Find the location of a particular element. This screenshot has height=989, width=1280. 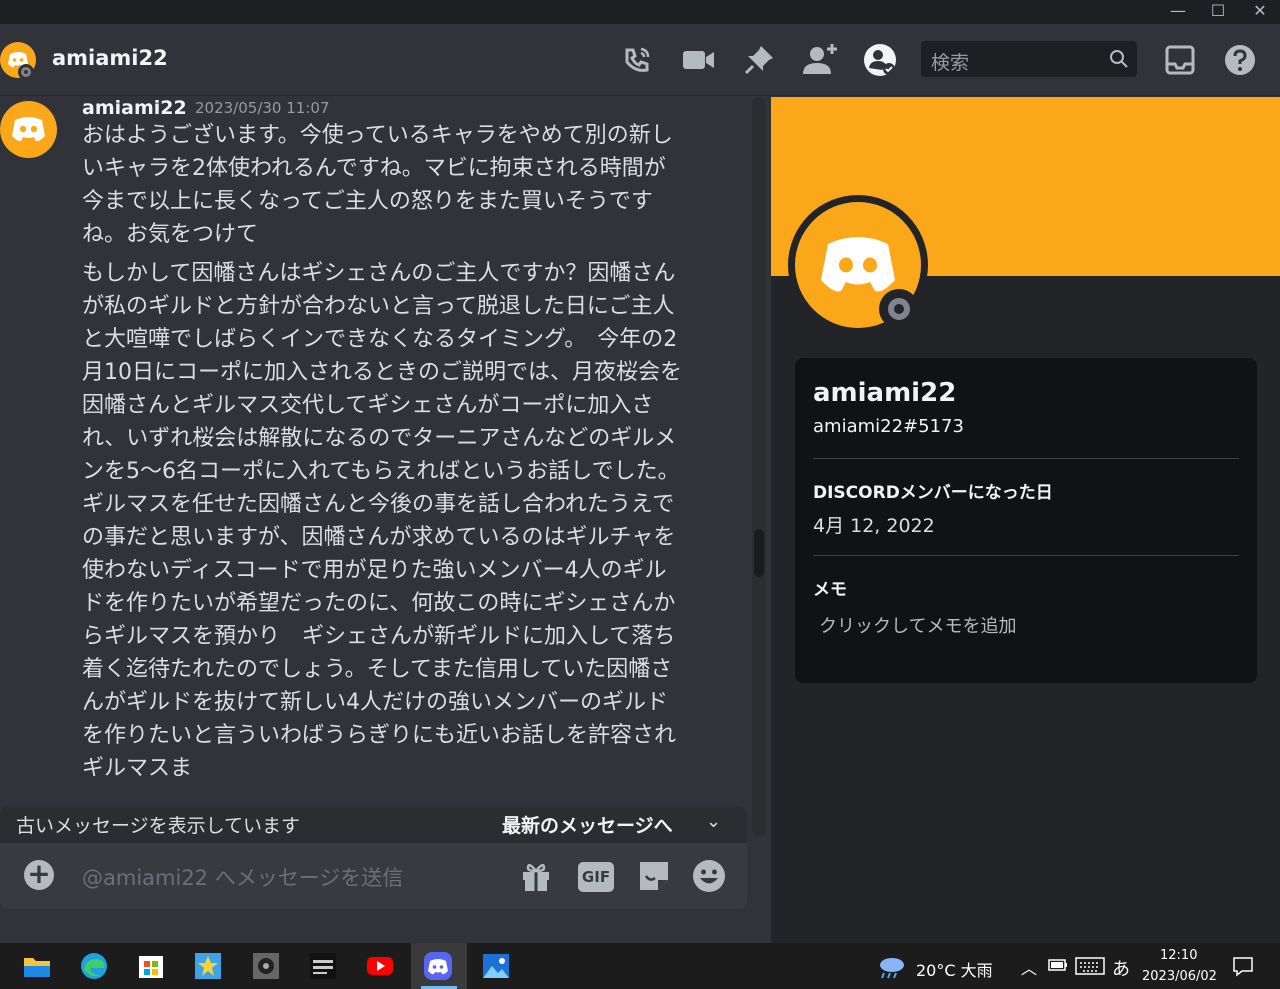

call-icon is located at coordinates (637, 60).